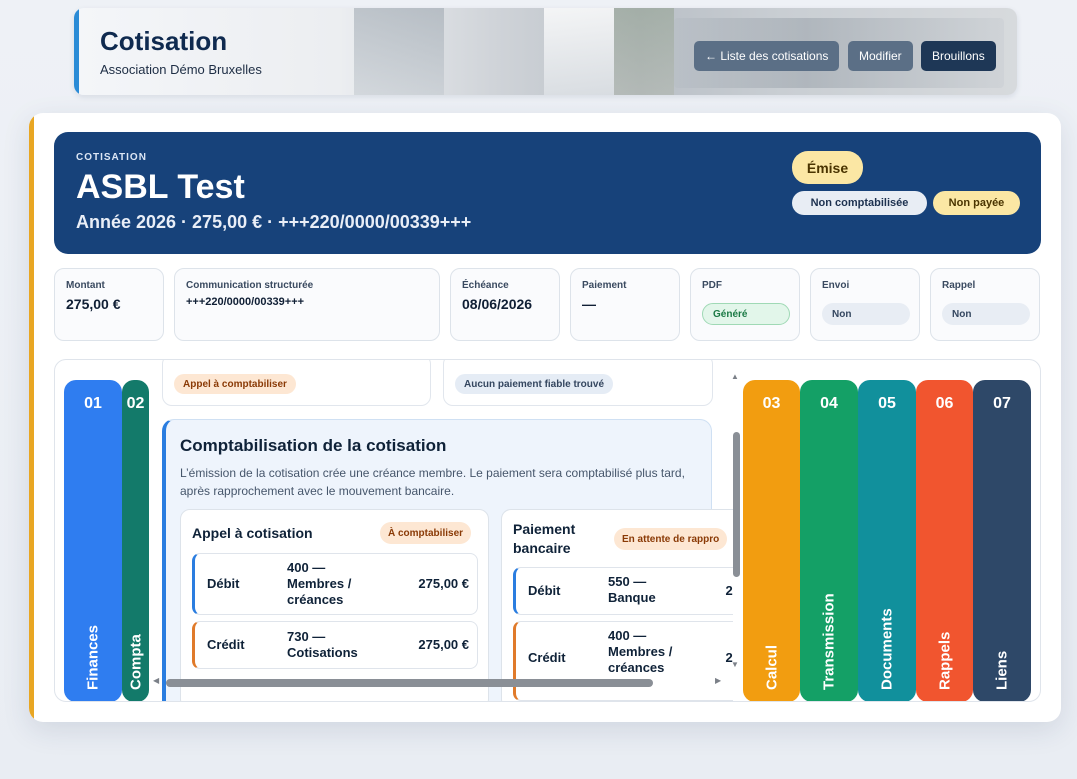 The image size is (1077, 779). What do you see at coordinates (135, 662) in the screenshot?
I see `tab-label: Compta` at bounding box center [135, 662].